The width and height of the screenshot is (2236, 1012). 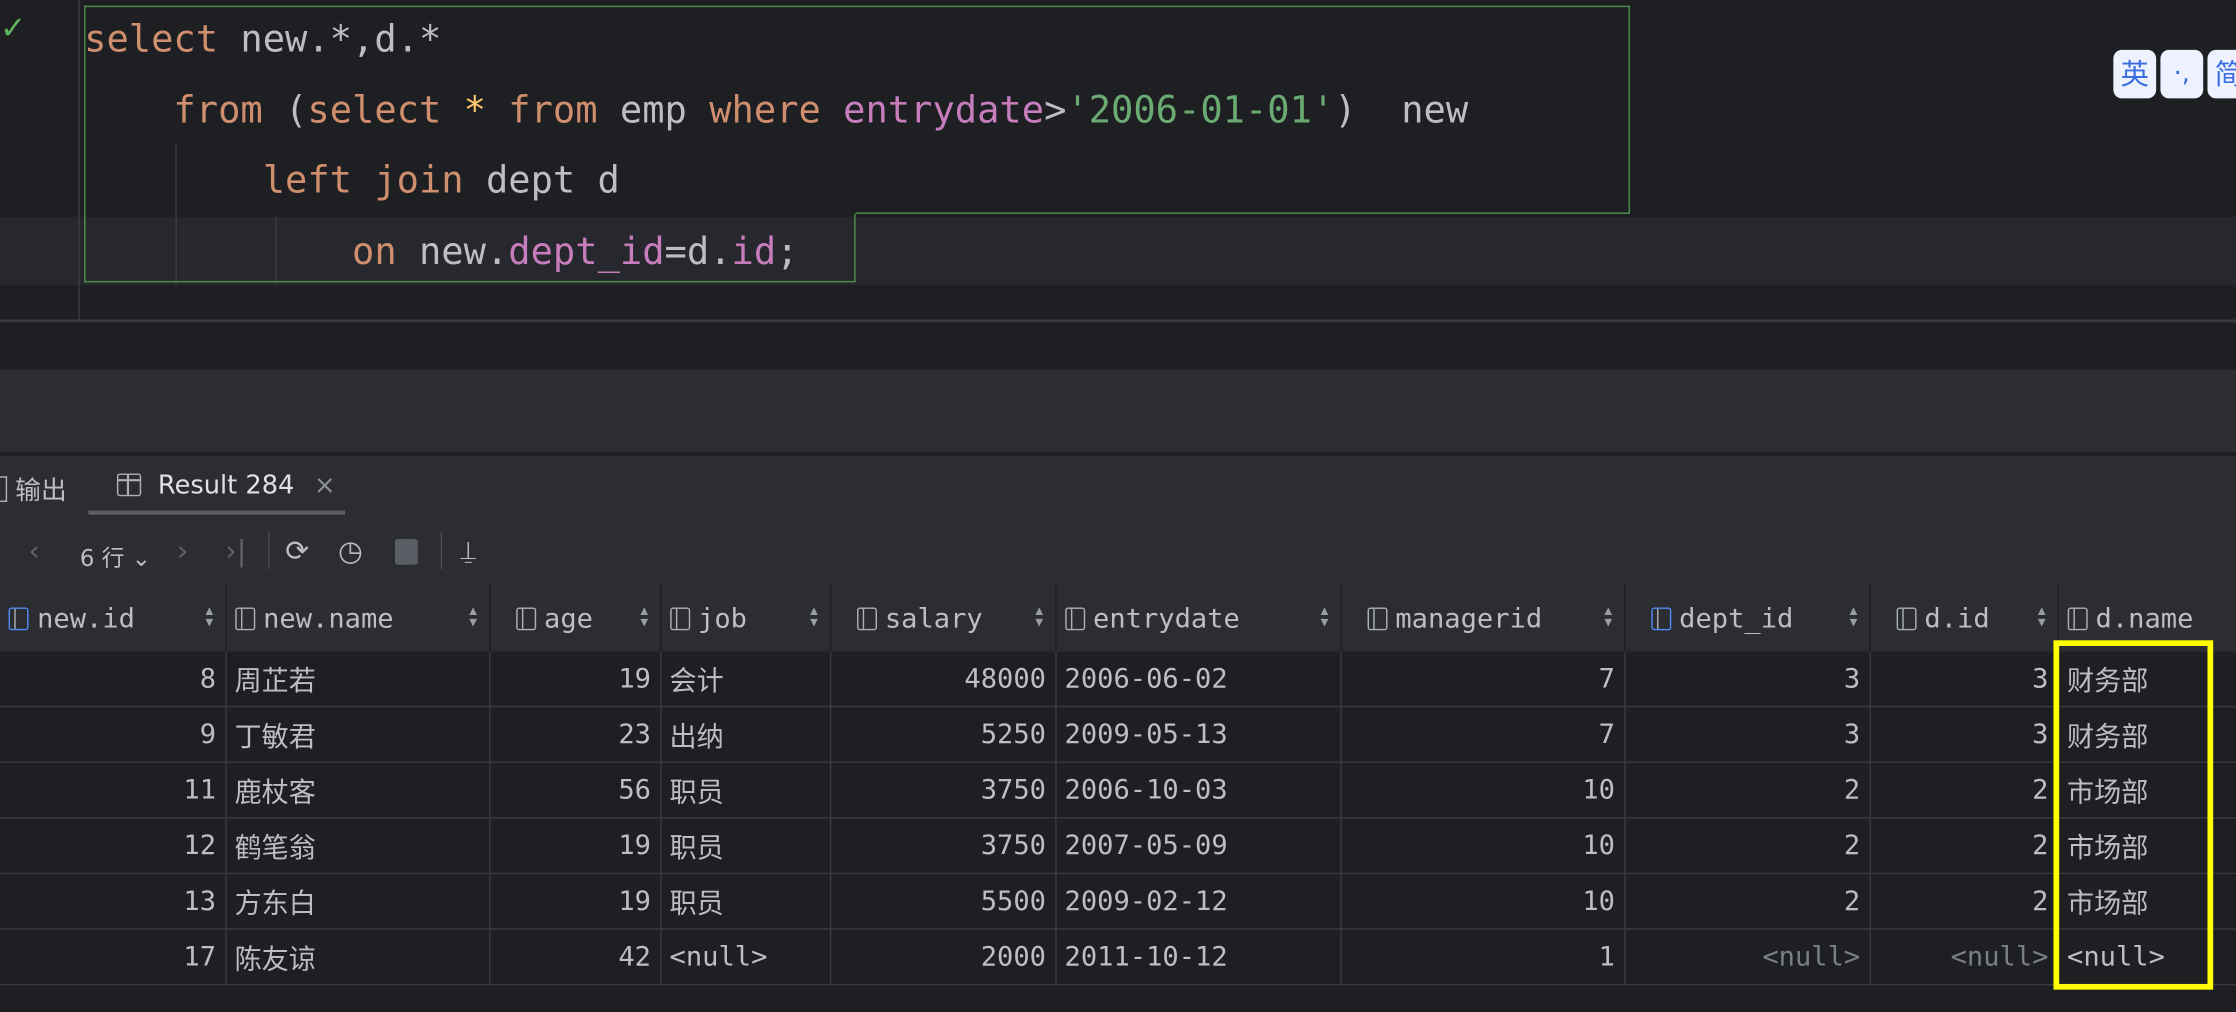 I want to click on table-cell: 56, so click(x=575, y=790).